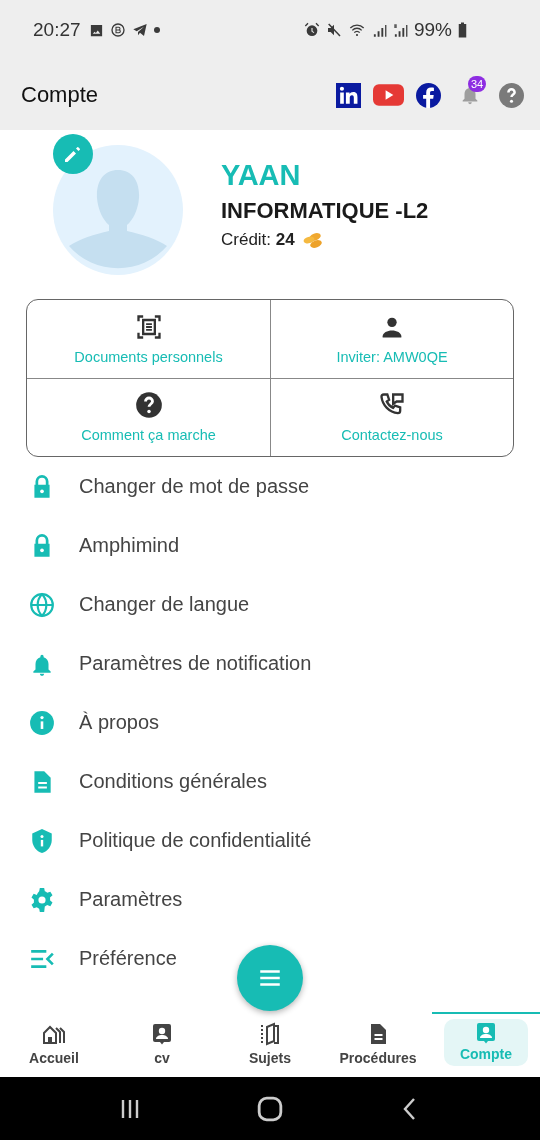 The image size is (540, 1140). I want to click on menu-item: Préférence, so click(270, 958).